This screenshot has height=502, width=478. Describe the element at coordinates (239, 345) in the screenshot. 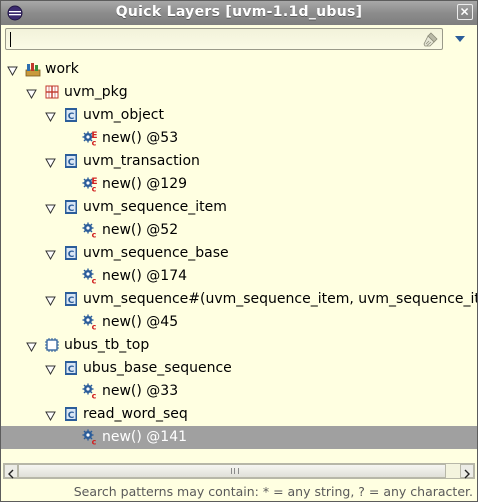

I see `tree-row: ubus_tb_top` at that location.